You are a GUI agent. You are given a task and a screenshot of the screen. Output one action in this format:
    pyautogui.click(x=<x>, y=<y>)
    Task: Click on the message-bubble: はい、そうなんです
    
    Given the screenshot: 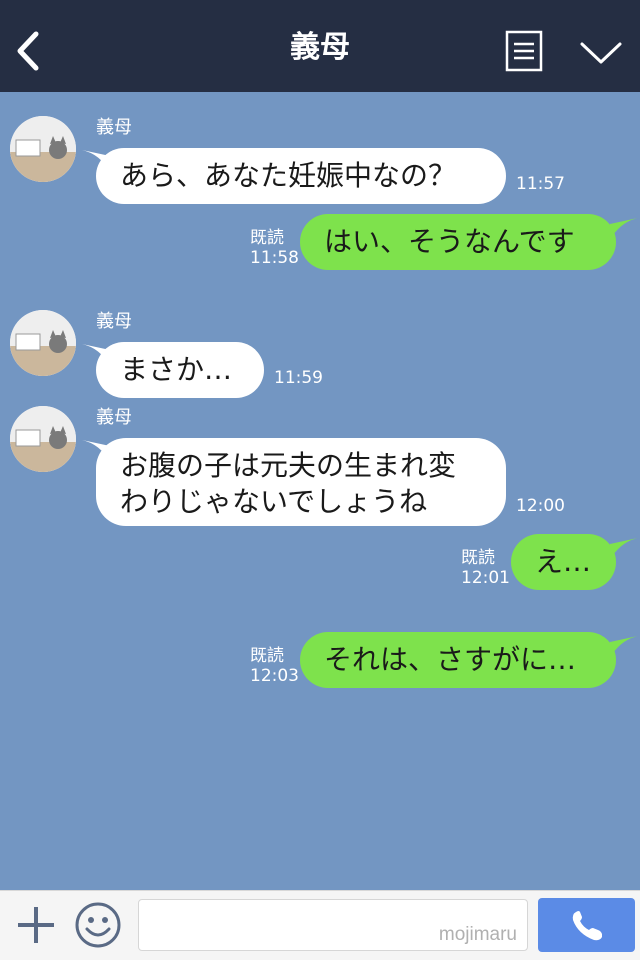 What is the action you would take?
    pyautogui.click(x=458, y=242)
    